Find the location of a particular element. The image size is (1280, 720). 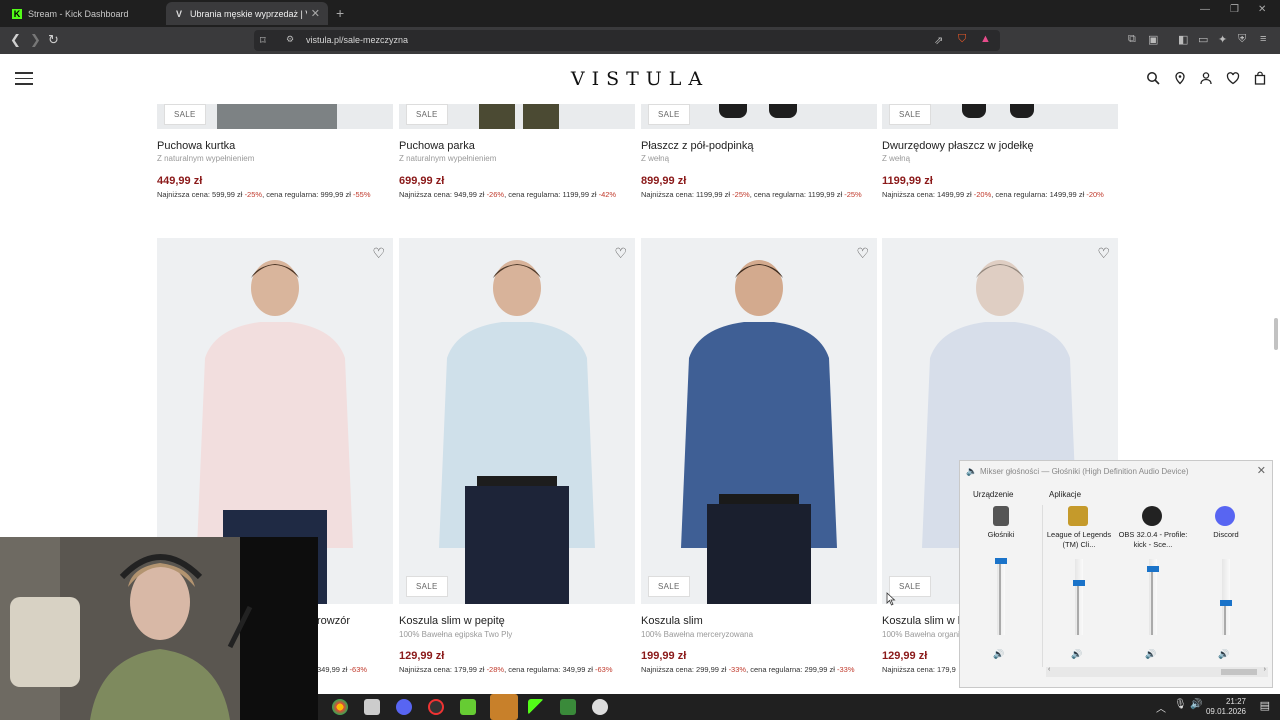

search-icon is located at coordinates (1153, 78).